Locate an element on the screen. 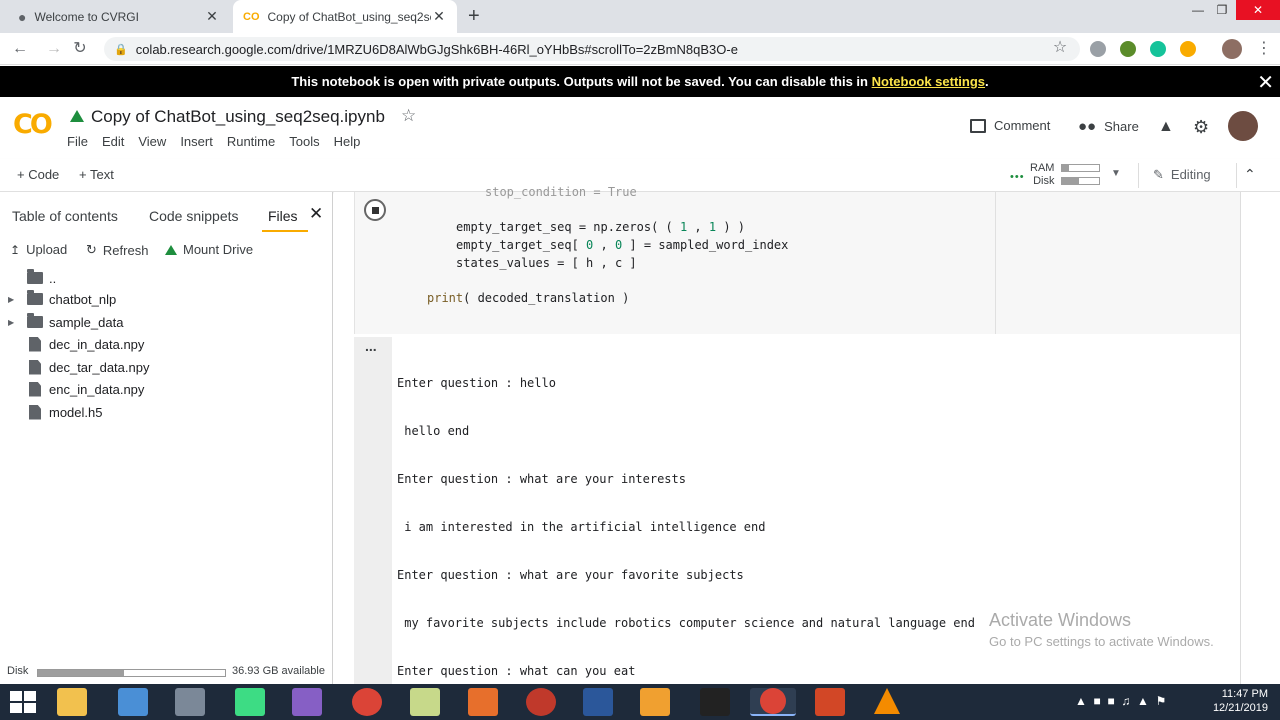 This screenshot has width=1280, height=720. restore-icon: ❐ is located at coordinates (1222, 10).